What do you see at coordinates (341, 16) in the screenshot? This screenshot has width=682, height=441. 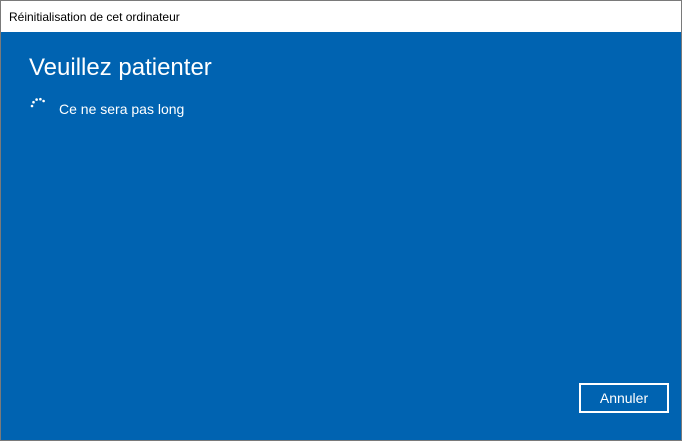 I see `title-bar: Réinitialisation de cet ordinateur` at bounding box center [341, 16].